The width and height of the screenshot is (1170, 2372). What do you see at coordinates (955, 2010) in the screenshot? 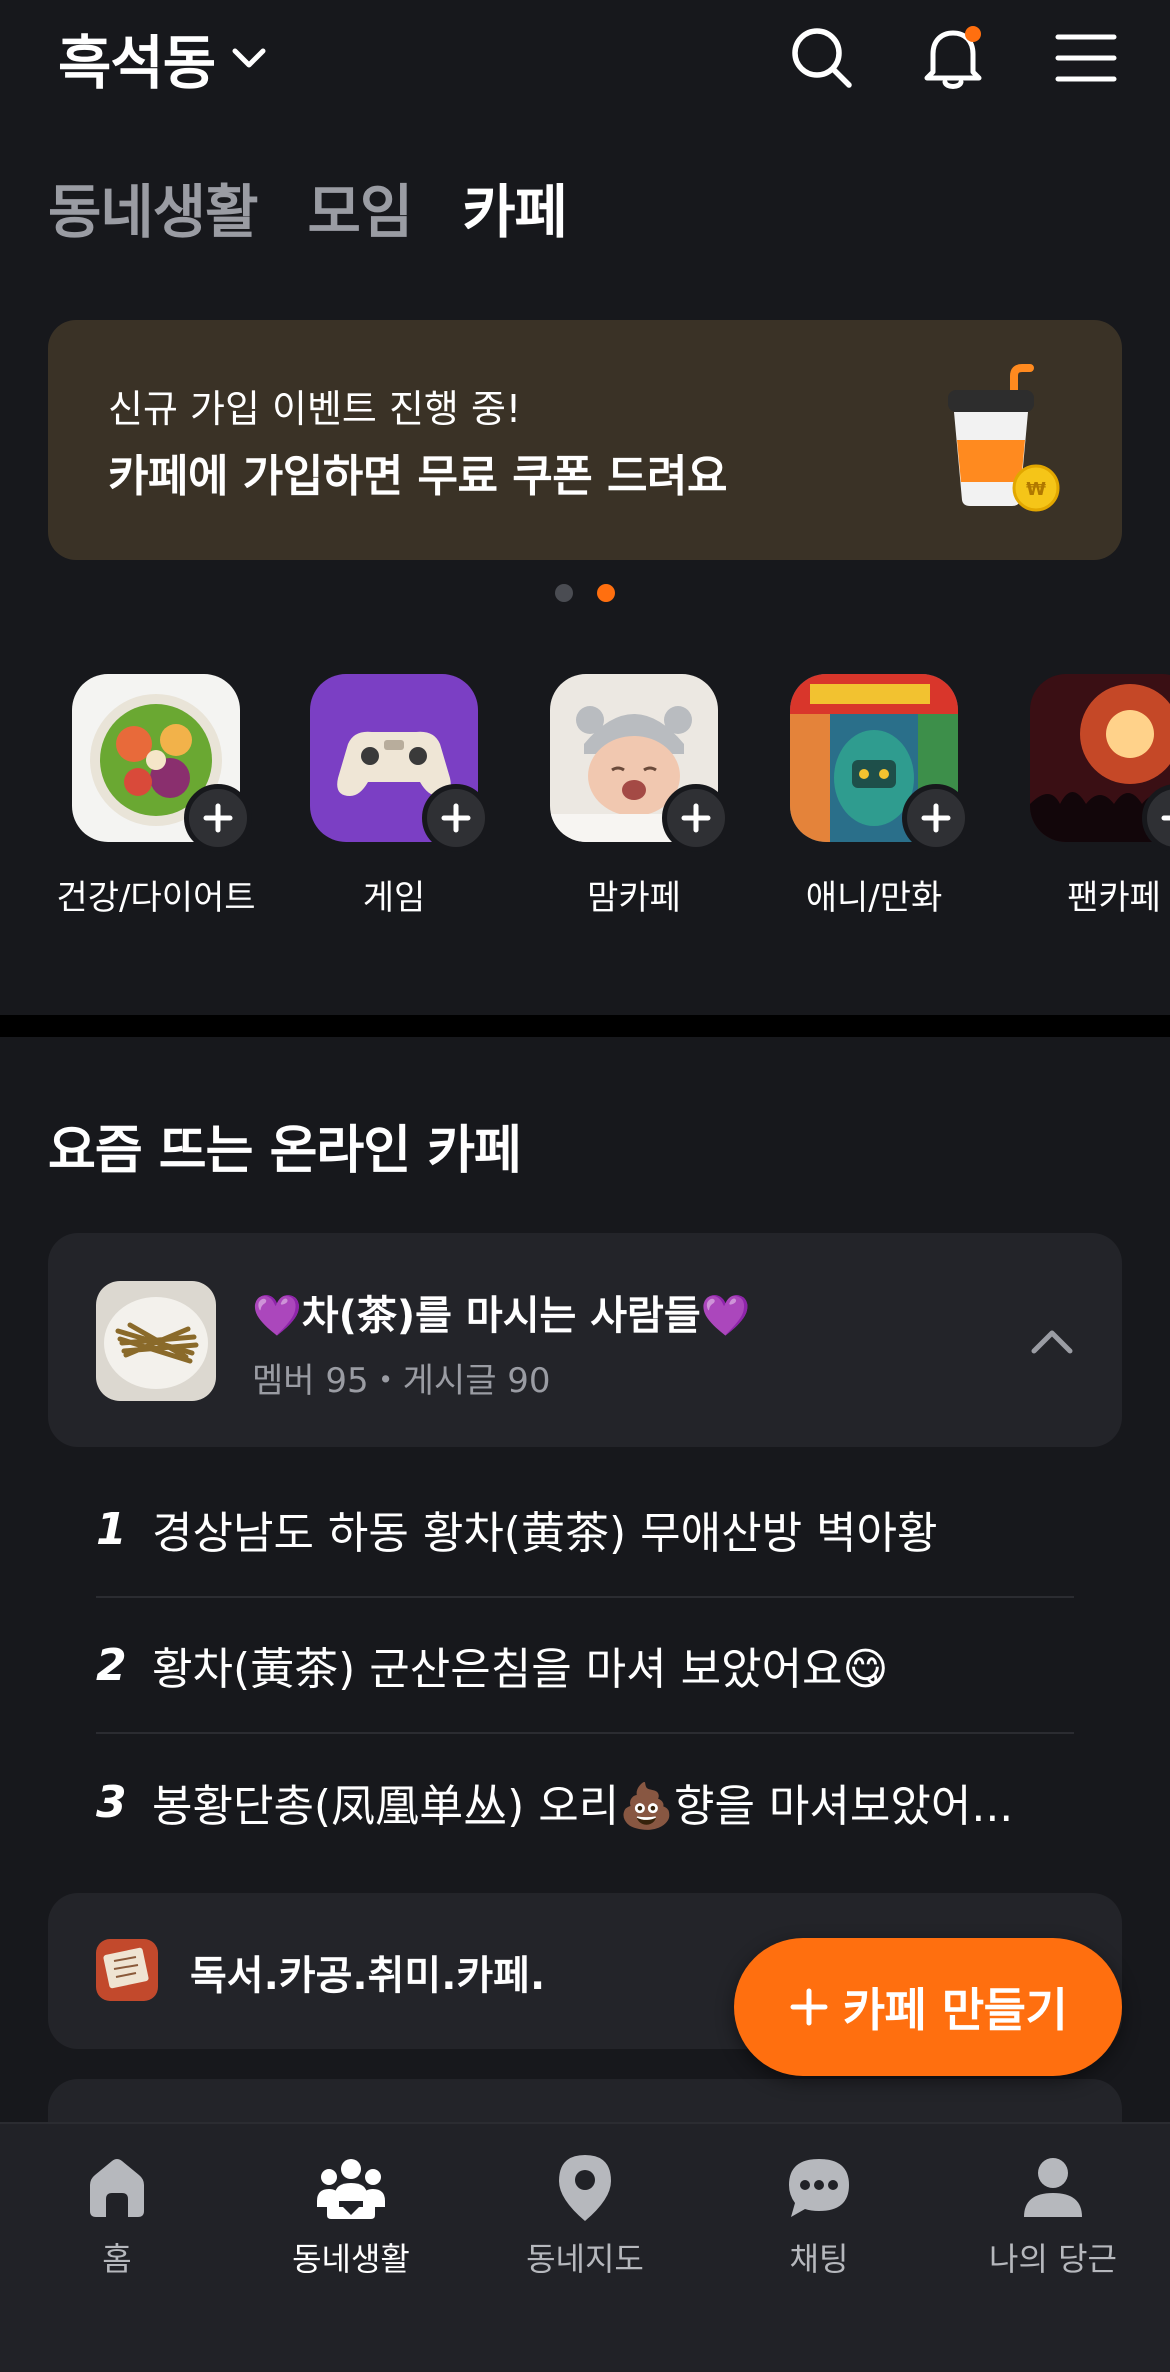
I see `create-cafe-label: 카페 만들기` at bounding box center [955, 2010].